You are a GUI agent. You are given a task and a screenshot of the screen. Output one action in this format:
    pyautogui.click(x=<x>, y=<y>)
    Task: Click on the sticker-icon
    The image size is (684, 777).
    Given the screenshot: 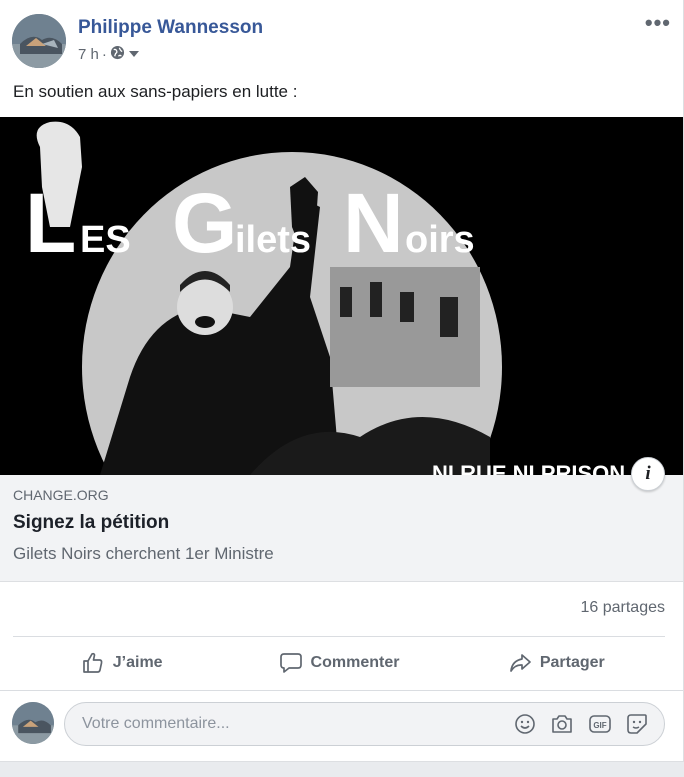 What is the action you would take?
    pyautogui.click(x=637, y=726)
    